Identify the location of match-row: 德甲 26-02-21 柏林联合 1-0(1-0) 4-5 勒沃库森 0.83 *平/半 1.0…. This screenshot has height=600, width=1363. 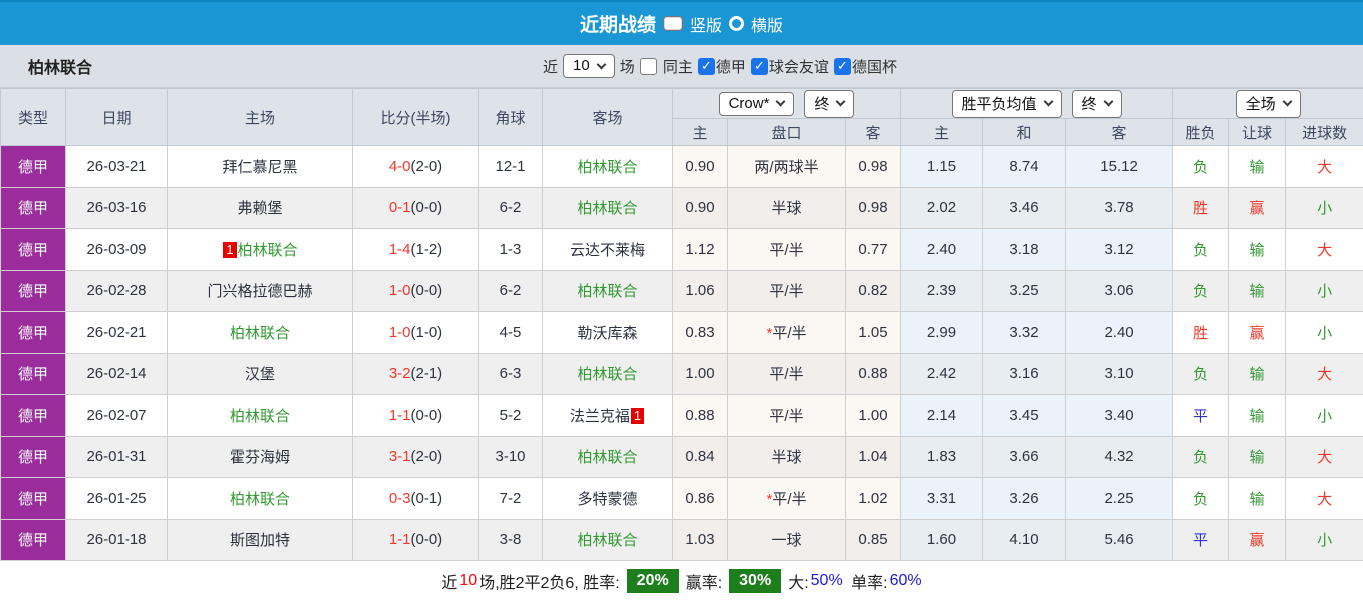
(681, 332).